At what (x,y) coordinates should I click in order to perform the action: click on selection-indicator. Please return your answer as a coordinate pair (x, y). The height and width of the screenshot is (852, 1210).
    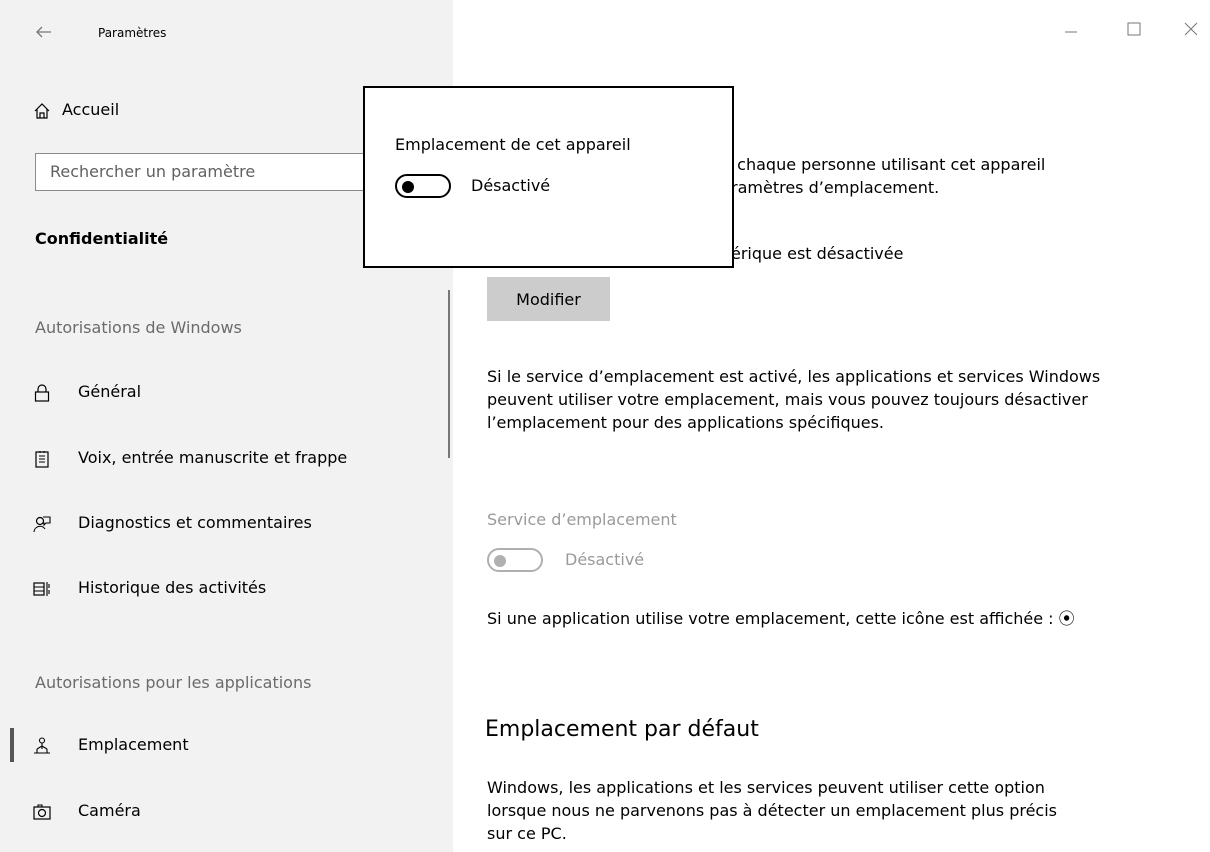
    Looking at the image, I should click on (12, 745).